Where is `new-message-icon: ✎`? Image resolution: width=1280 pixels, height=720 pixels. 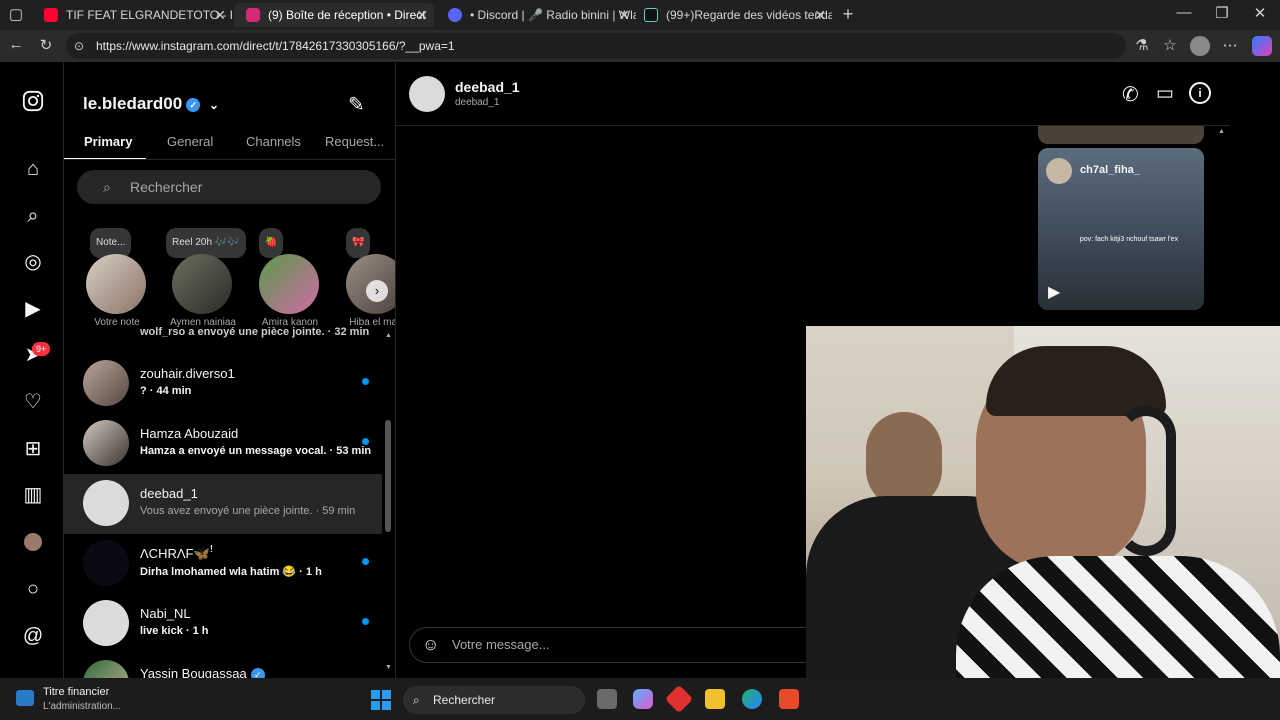
new-message-icon: ✎ is located at coordinates (356, 104).